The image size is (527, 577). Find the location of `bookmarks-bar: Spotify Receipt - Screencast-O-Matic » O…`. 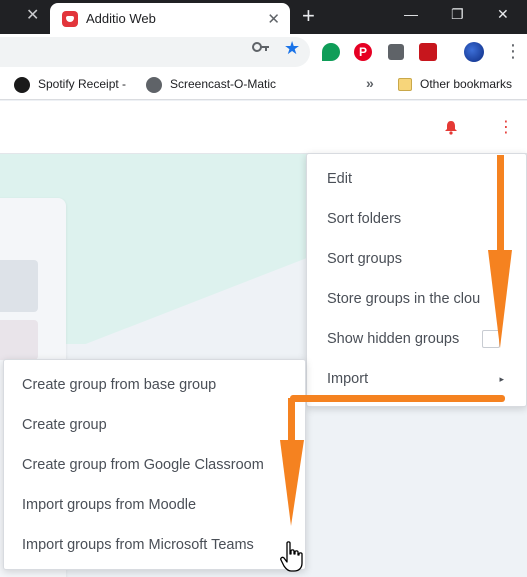

bookmarks-bar: Spotify Receipt - Screencast-O-Matic » O… is located at coordinates (263, 85).